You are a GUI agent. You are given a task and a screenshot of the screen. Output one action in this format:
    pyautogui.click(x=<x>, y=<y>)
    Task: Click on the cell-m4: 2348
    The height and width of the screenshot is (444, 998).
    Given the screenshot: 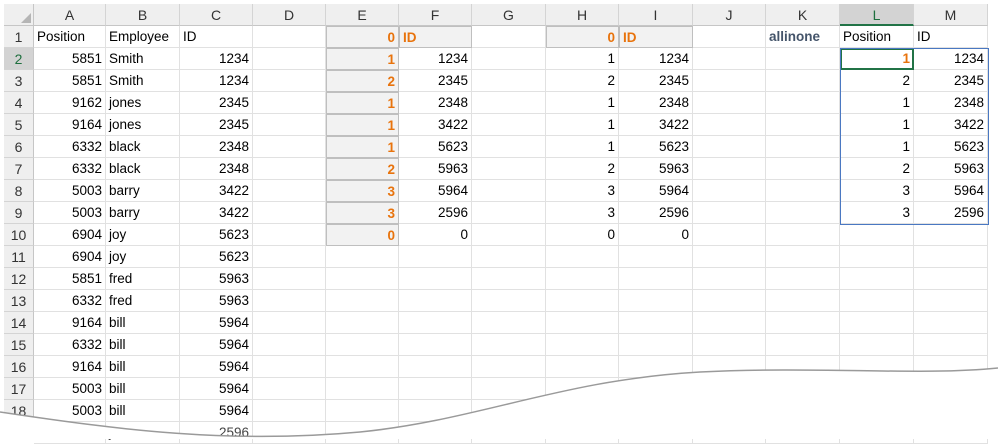 What is the action you would take?
    pyautogui.click(x=951, y=103)
    